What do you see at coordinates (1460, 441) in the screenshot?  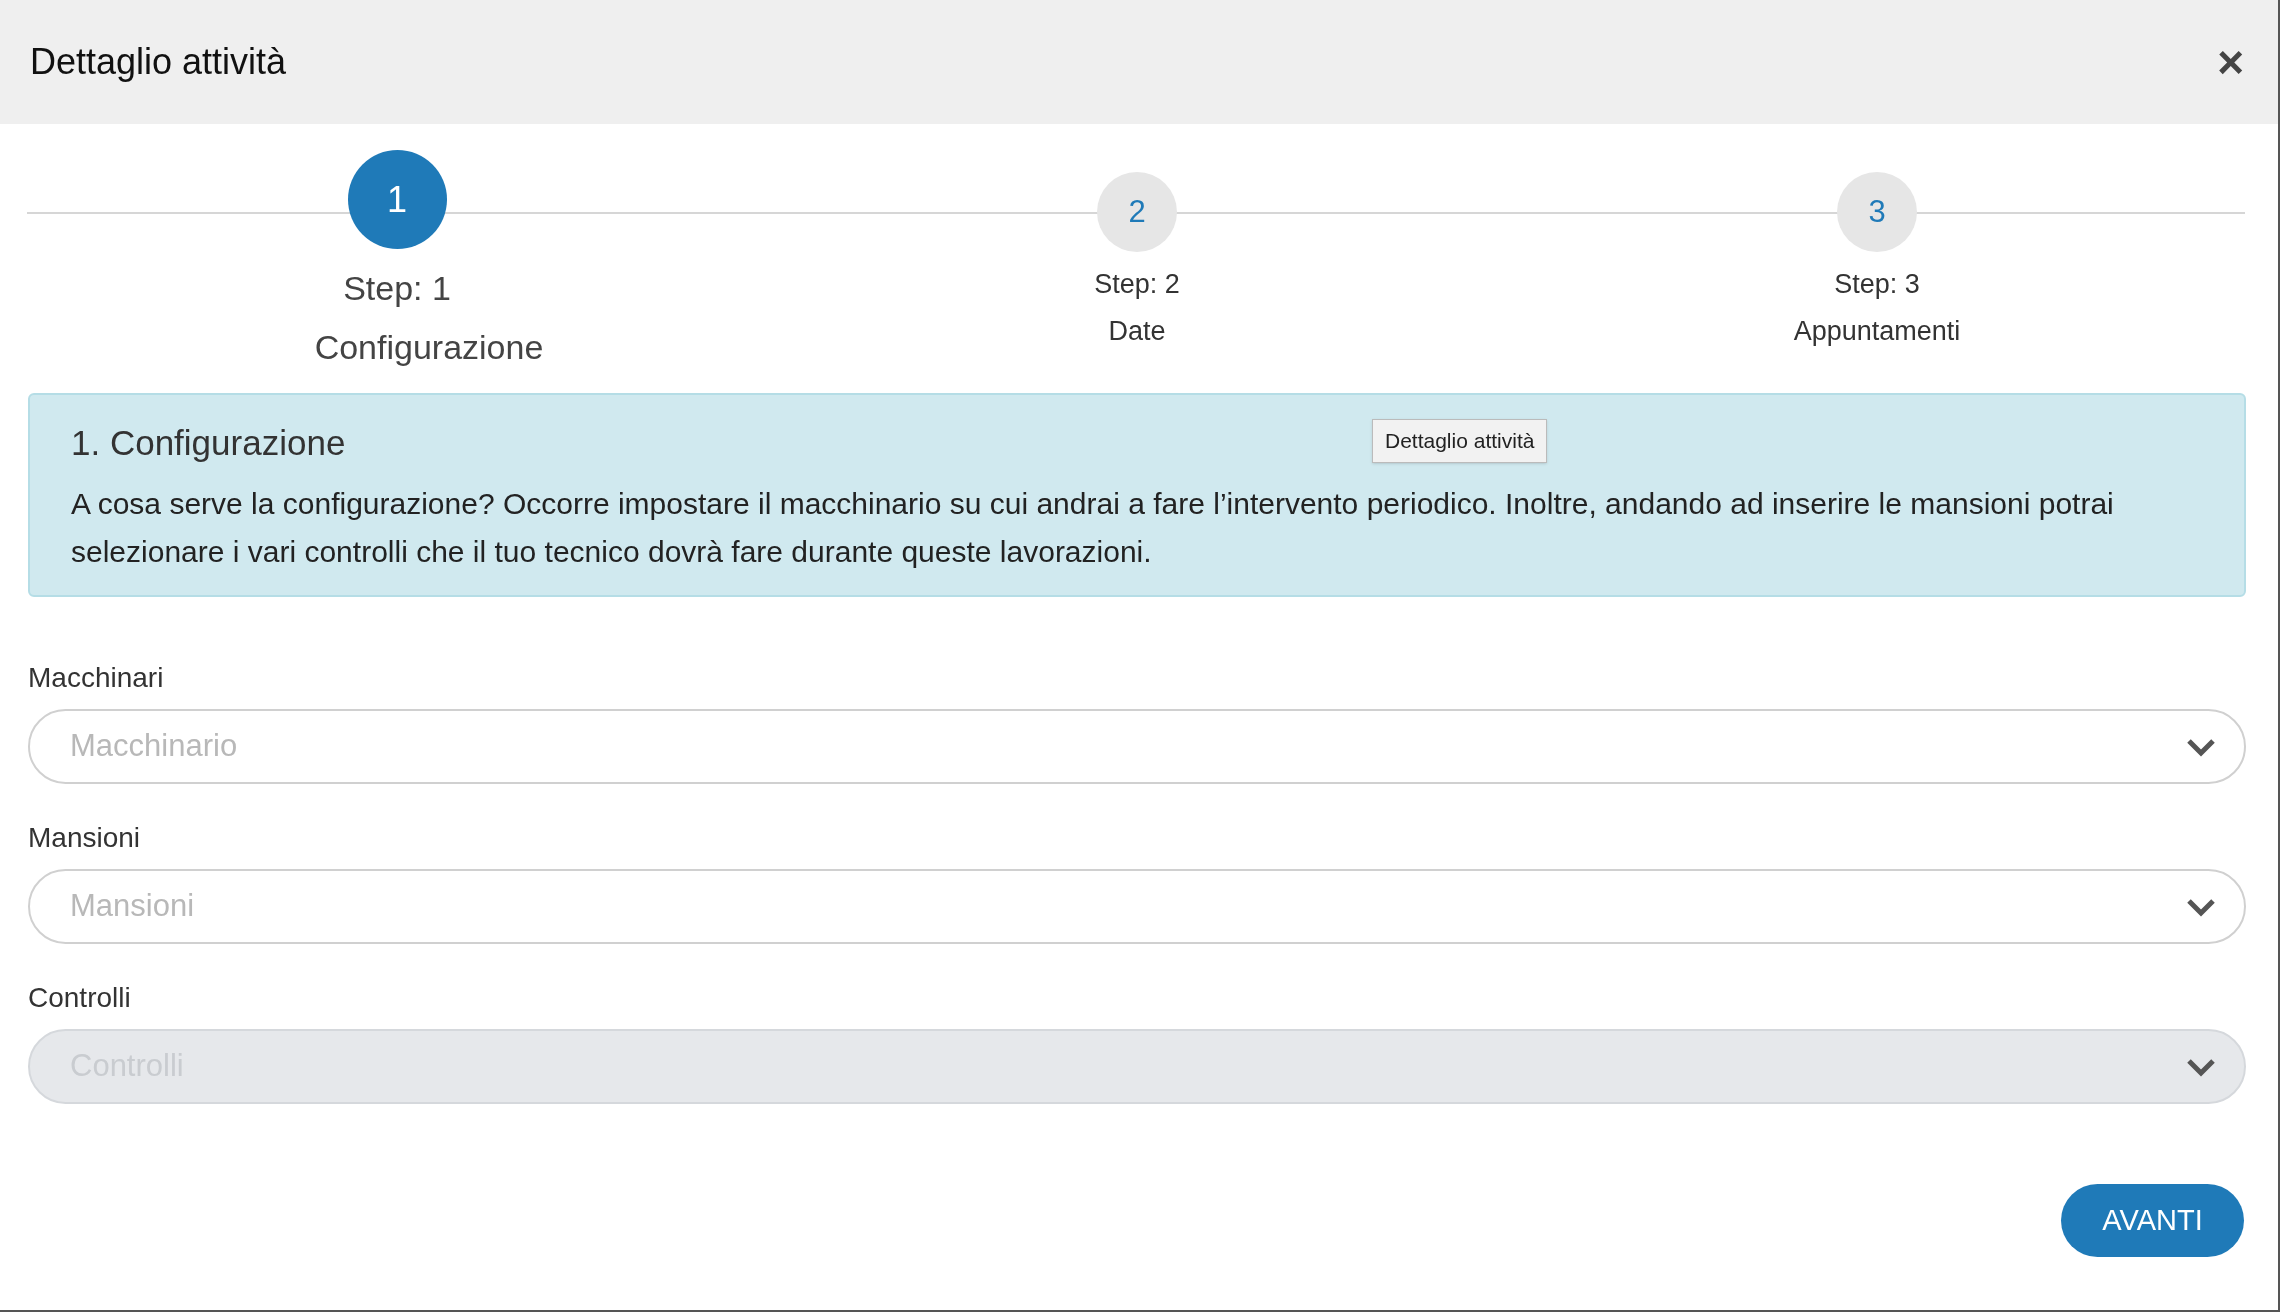 I see `tooltip: Dettaglio attività` at bounding box center [1460, 441].